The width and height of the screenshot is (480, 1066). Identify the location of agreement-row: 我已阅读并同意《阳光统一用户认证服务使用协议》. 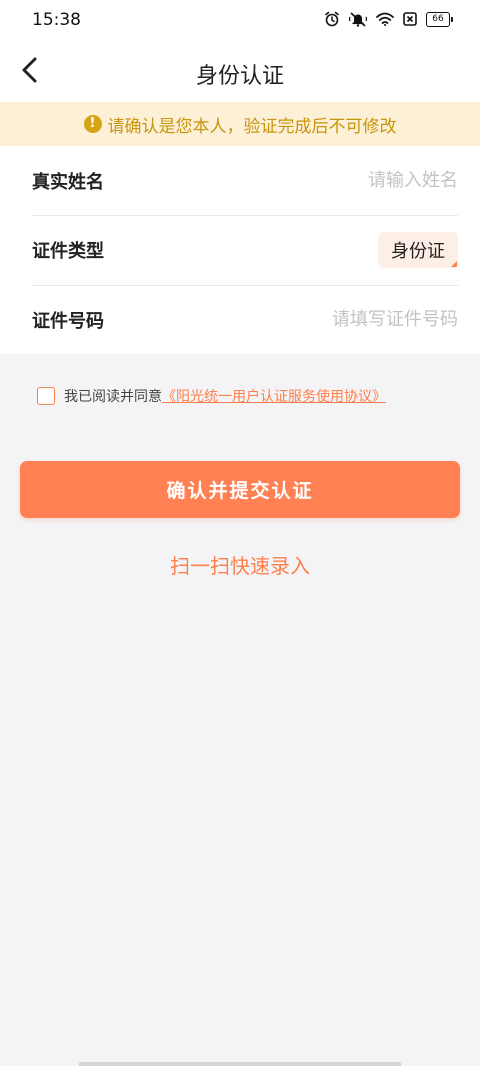
(211, 396).